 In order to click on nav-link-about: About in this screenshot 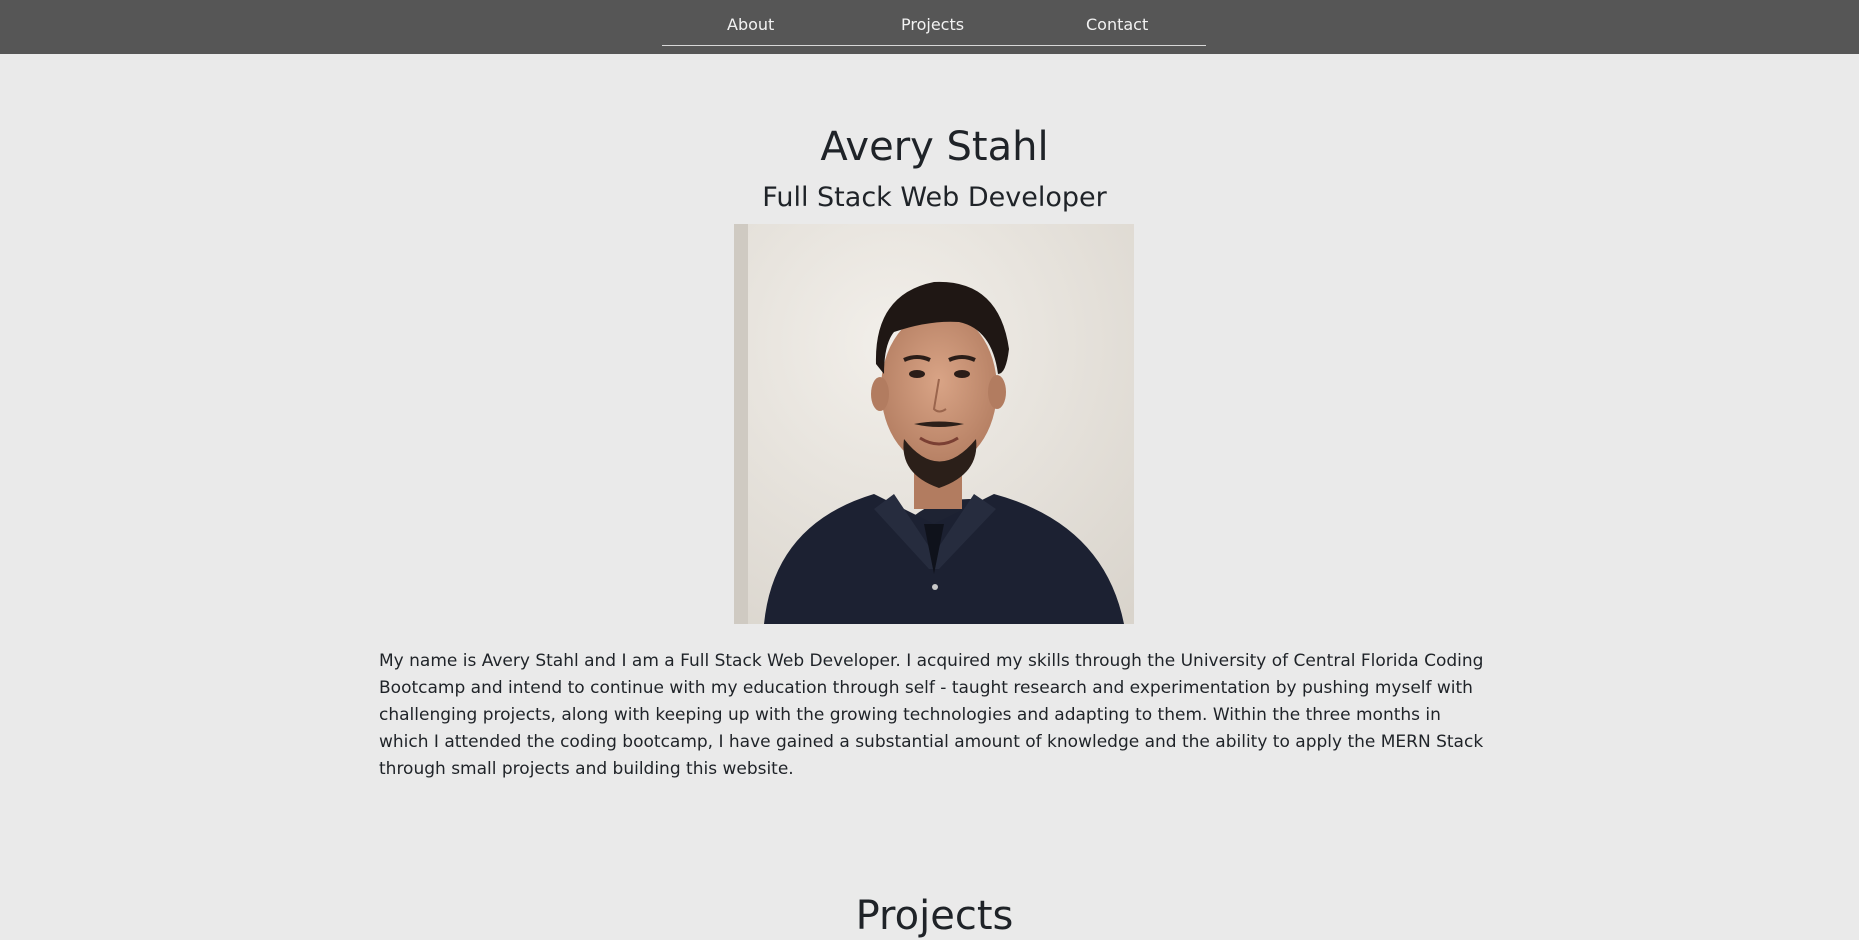, I will do `click(750, 24)`.